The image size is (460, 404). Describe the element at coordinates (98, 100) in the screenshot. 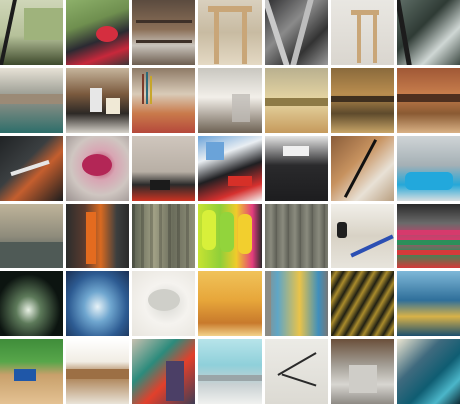

I see `paint-bottles-desk-tile` at that location.